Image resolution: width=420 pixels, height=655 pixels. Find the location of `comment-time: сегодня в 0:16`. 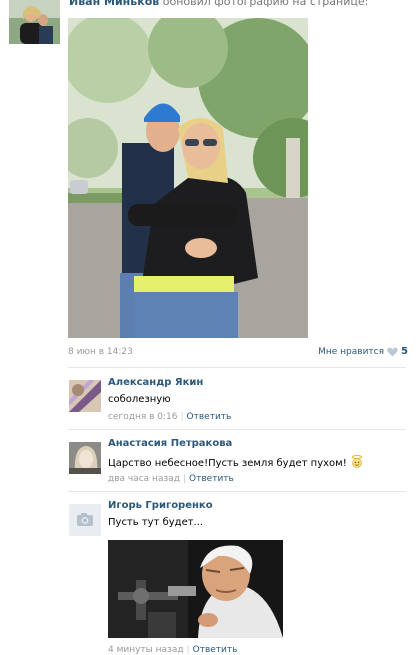

comment-time: сегодня в 0:16 is located at coordinates (142, 417).